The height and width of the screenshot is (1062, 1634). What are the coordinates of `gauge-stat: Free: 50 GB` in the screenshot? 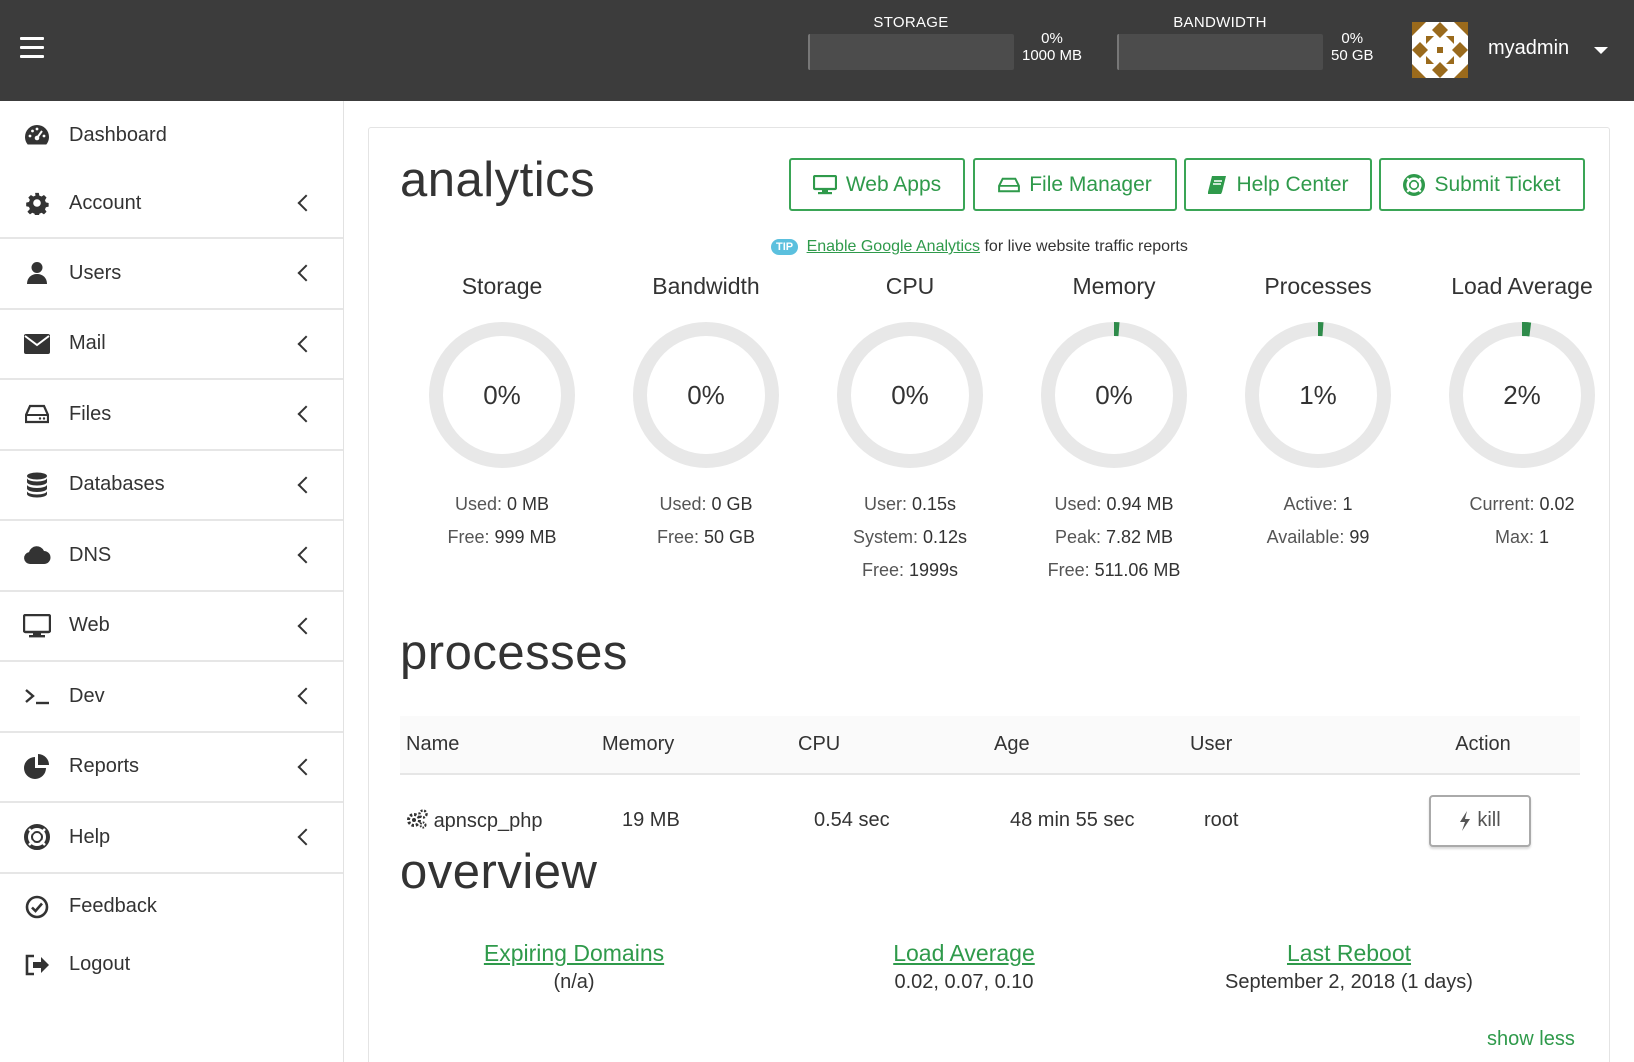 It's located at (706, 537).